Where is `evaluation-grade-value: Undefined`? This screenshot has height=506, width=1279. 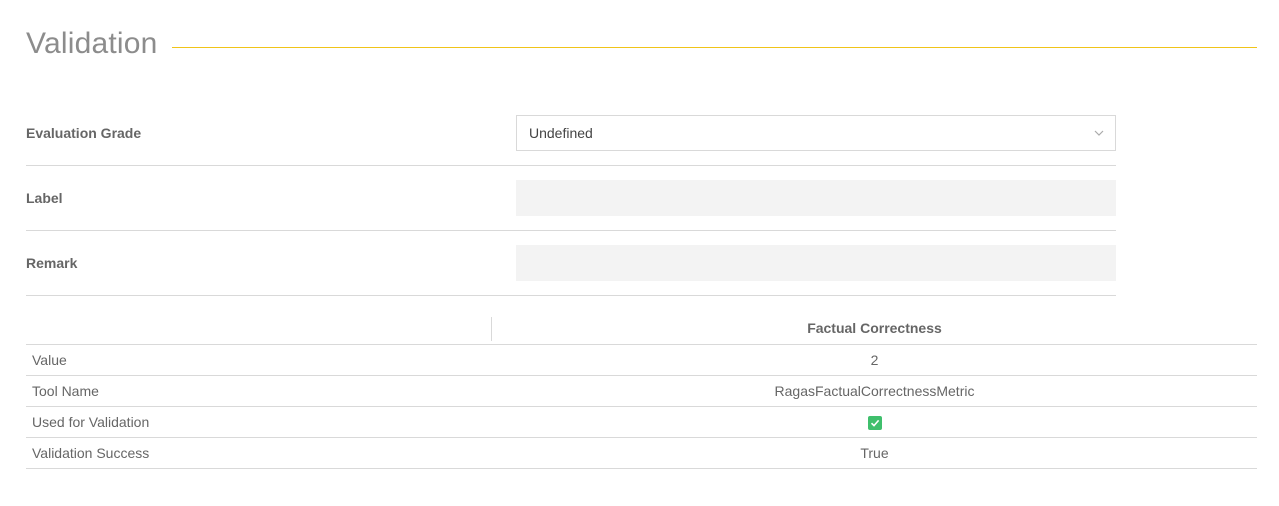 evaluation-grade-value: Undefined is located at coordinates (561, 133).